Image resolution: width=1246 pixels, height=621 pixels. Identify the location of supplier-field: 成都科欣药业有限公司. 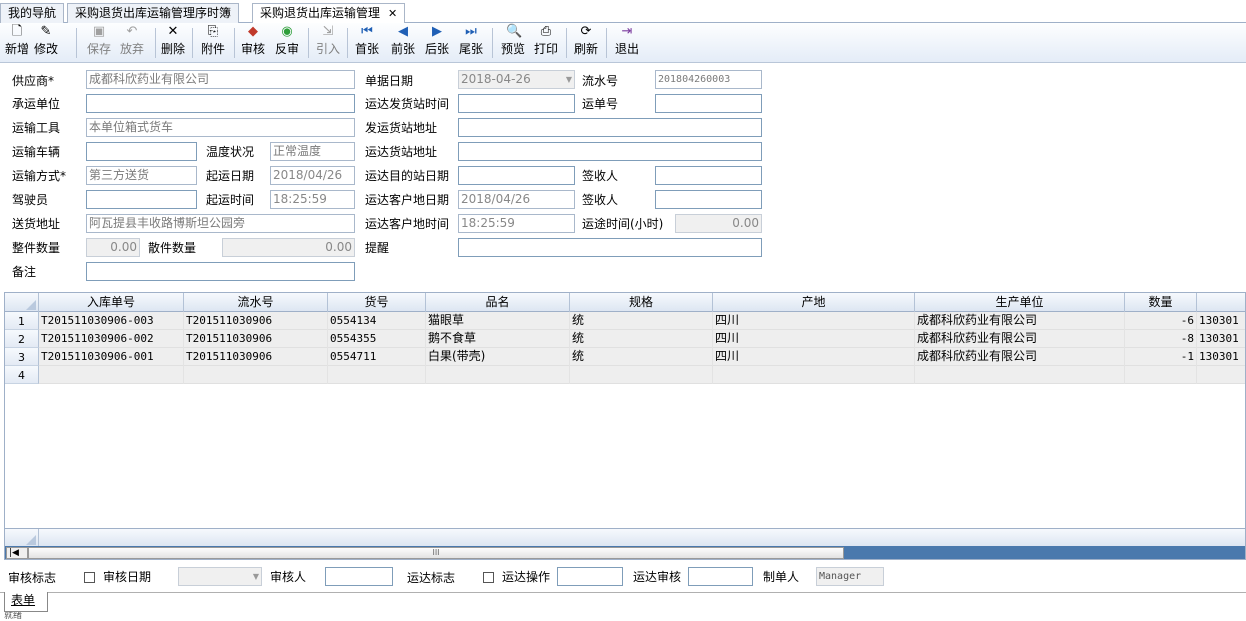
(220, 79).